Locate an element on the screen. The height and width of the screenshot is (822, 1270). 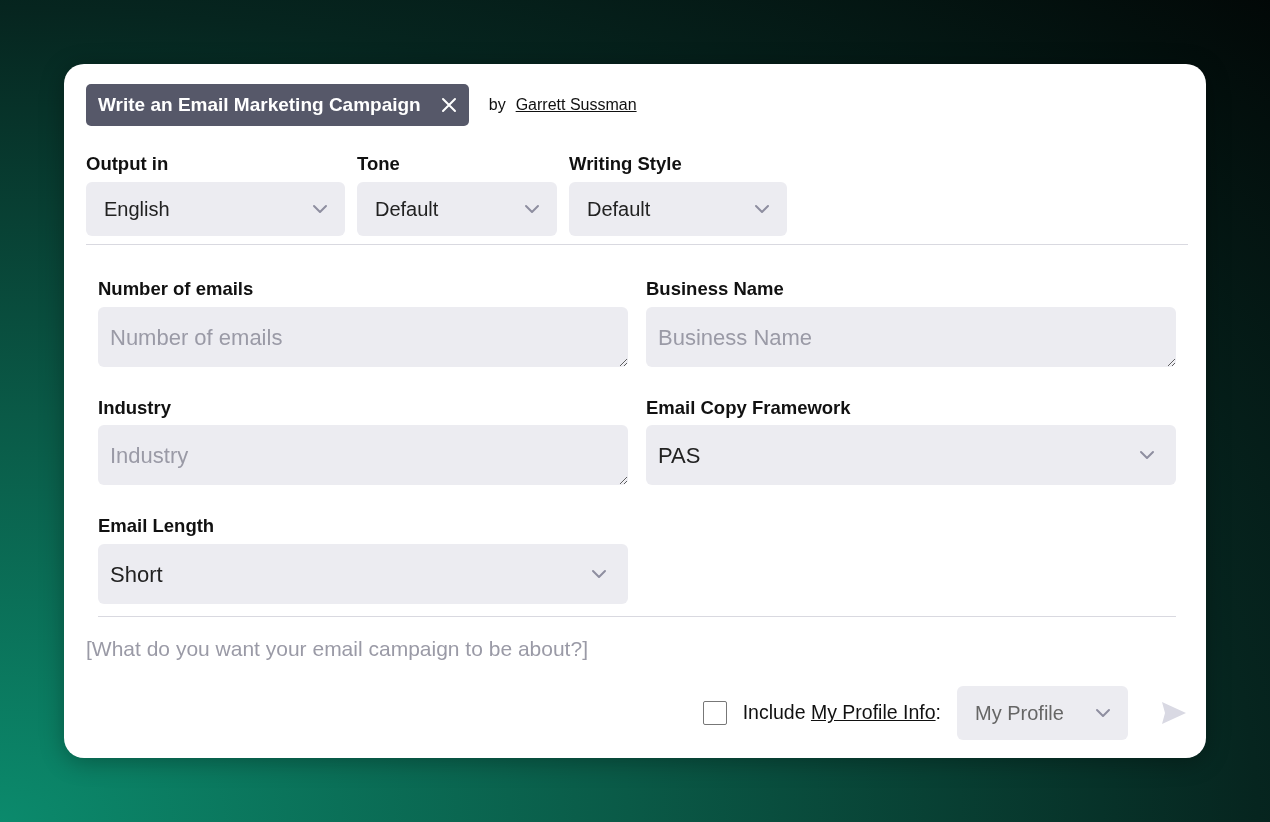
tone-select: Default is located at coordinates (457, 208).